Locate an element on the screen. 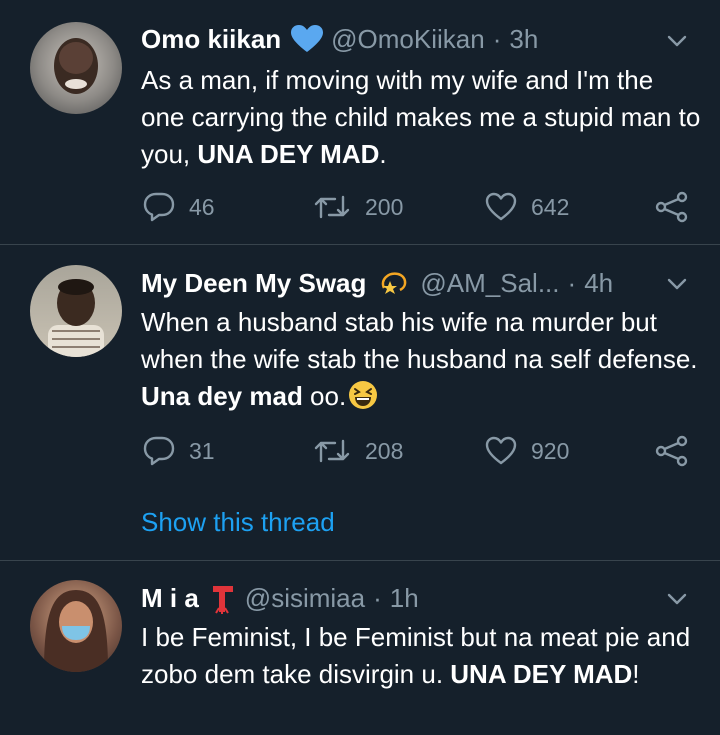 Image resolution: width=720 pixels, height=735 pixels. dizzy-star-icon is located at coordinates (395, 283).